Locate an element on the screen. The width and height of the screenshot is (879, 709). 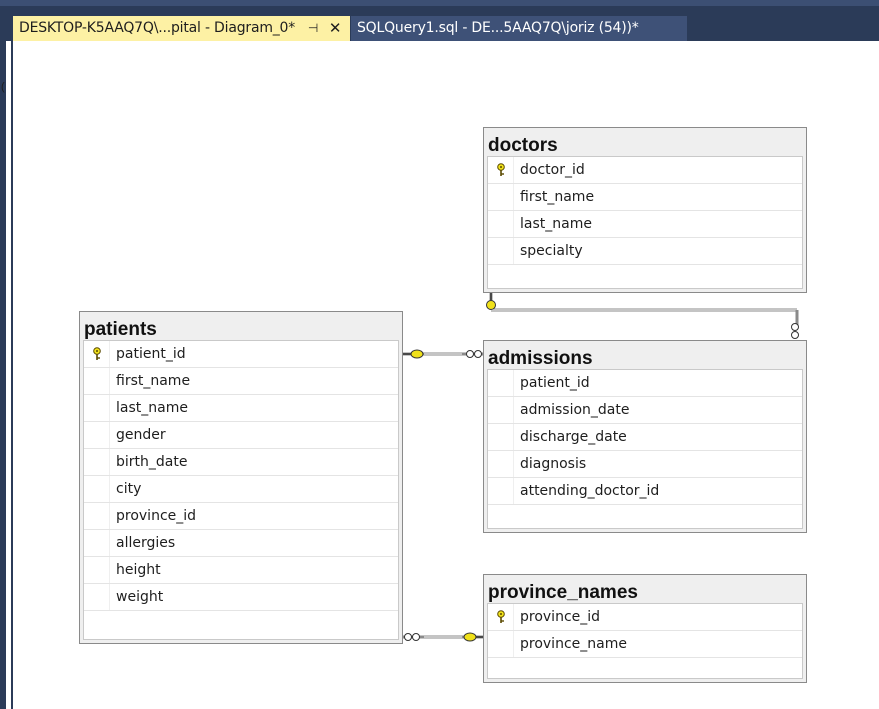
relationship-doctors-admissions is located at coordinates (642, 316).